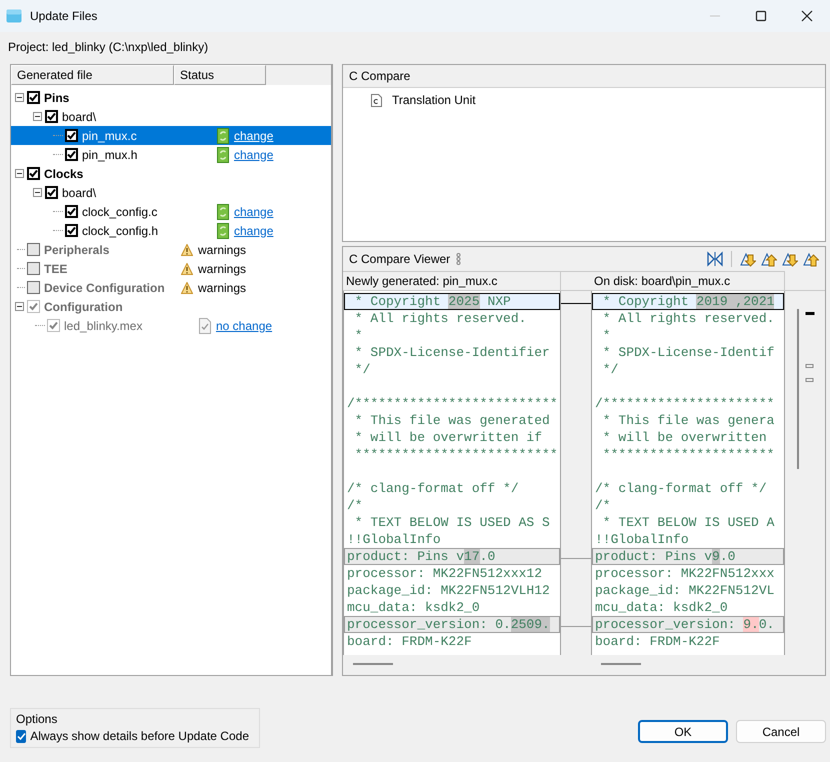  What do you see at coordinates (781, 731) in the screenshot?
I see `cancel-button: Cancel` at bounding box center [781, 731].